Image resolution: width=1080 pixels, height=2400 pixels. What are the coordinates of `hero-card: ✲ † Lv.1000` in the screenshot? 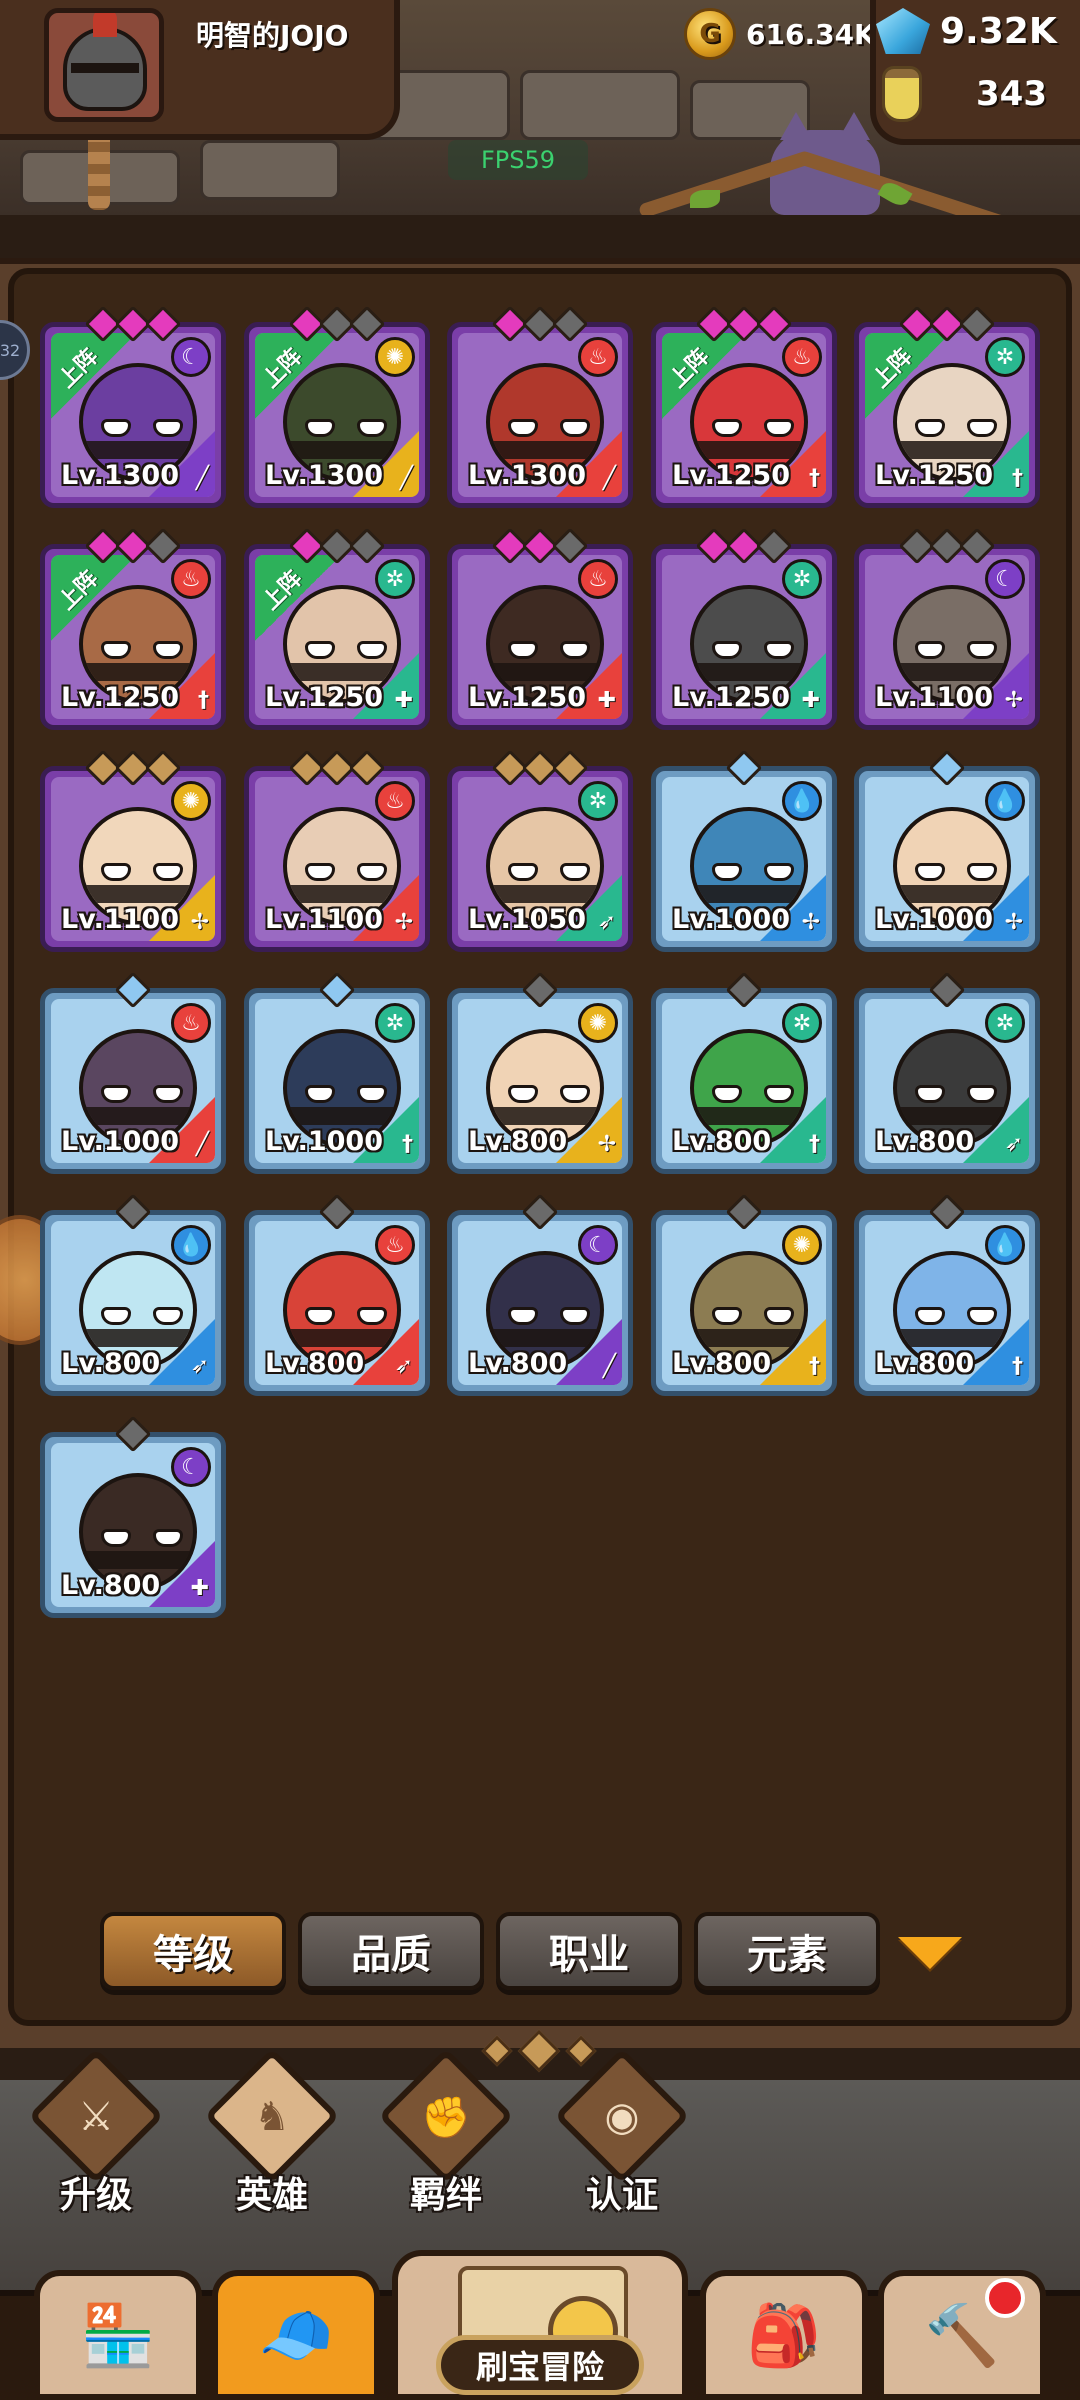 It's located at (337, 1072).